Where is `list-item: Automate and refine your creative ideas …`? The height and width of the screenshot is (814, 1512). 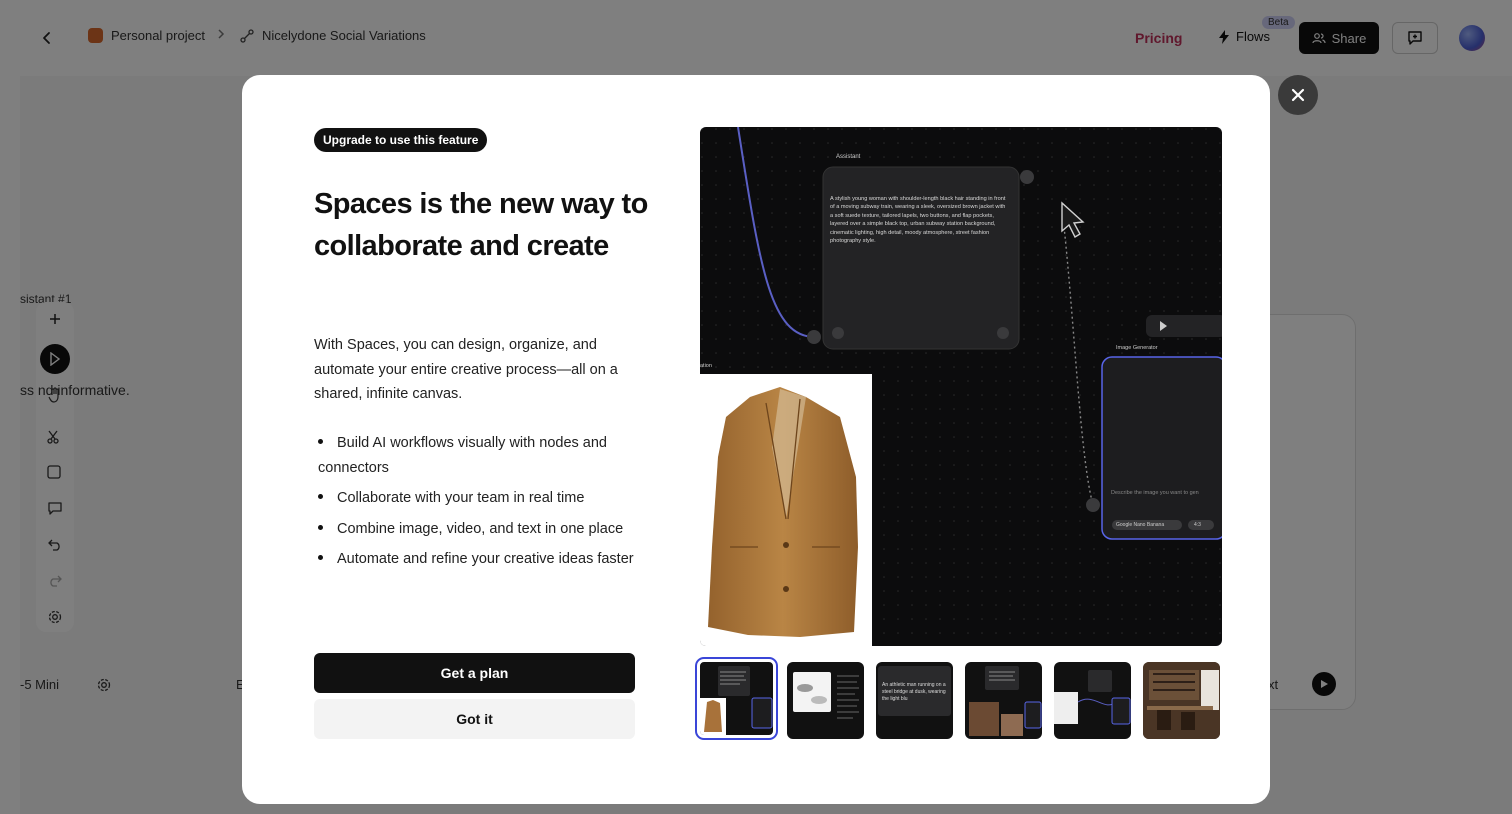
list-item: Automate and refine your creative ideas … is located at coordinates (479, 559).